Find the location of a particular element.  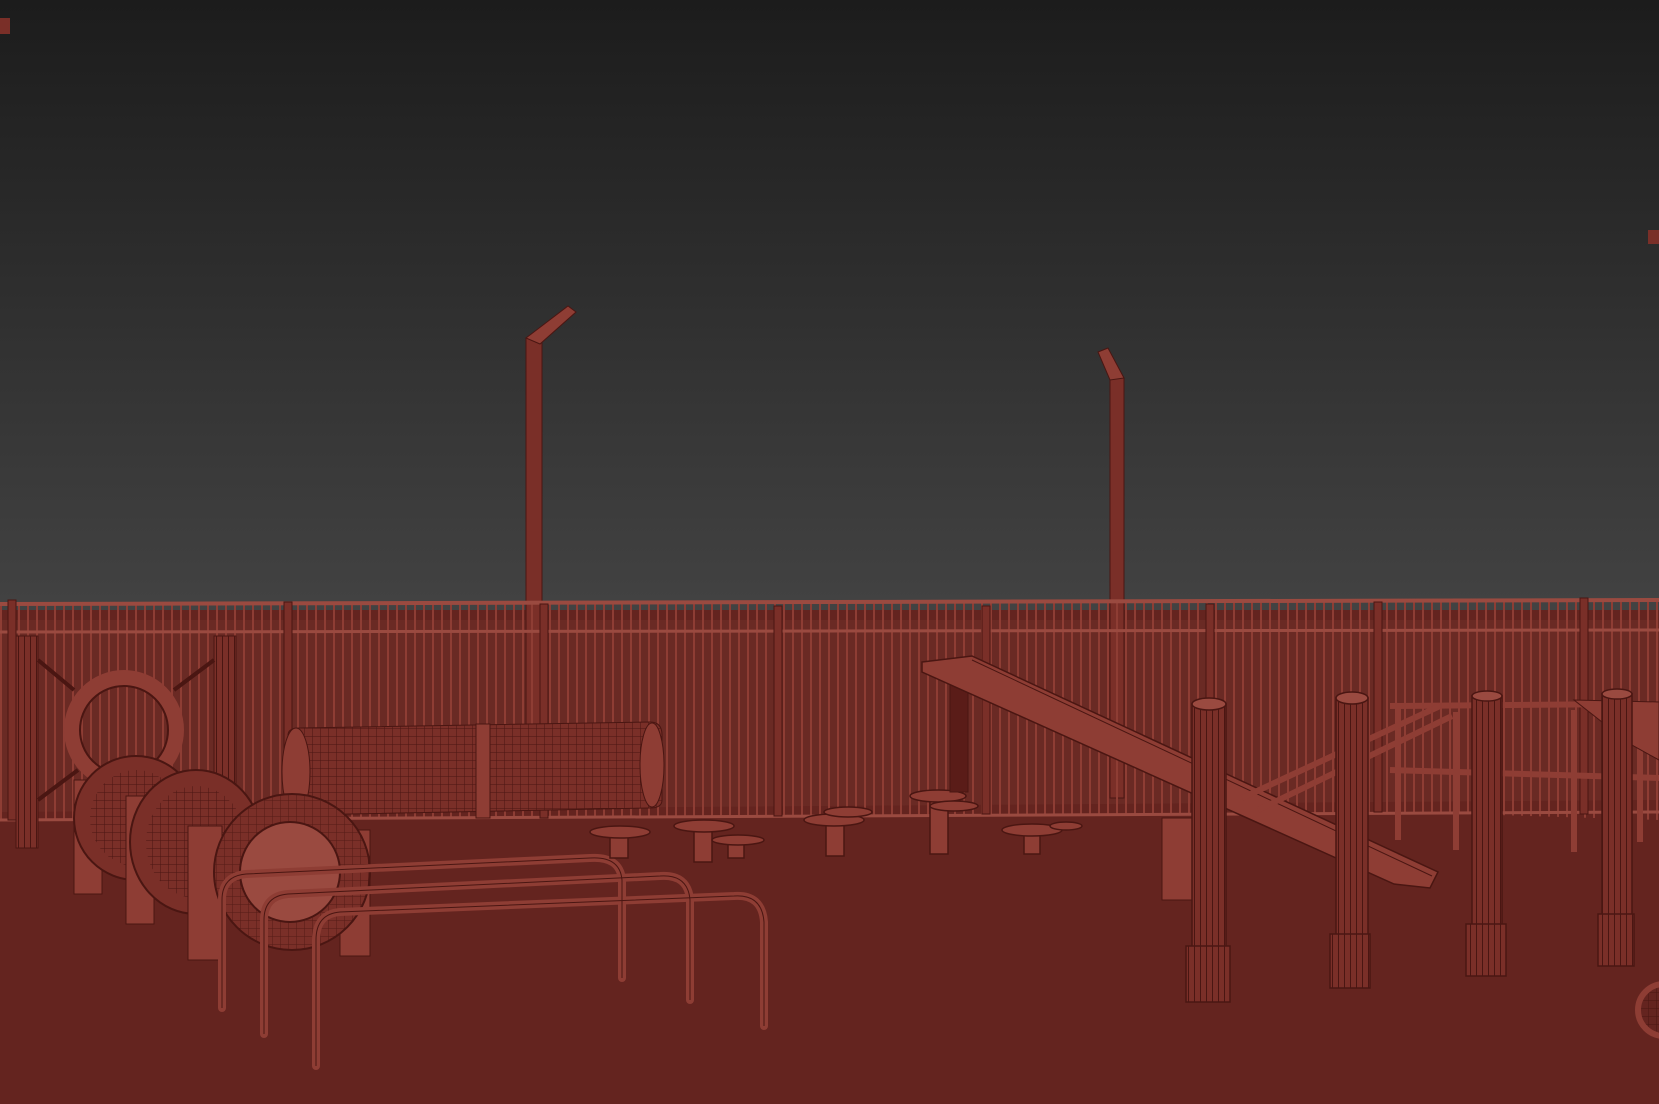

electrical-box is located at coordinates (1177, 859).